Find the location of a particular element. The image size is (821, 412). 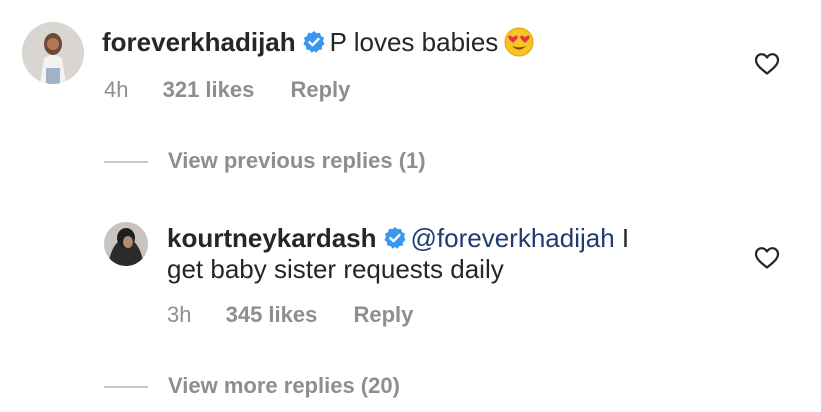

reply-body-part1: I is located at coordinates (622, 238).